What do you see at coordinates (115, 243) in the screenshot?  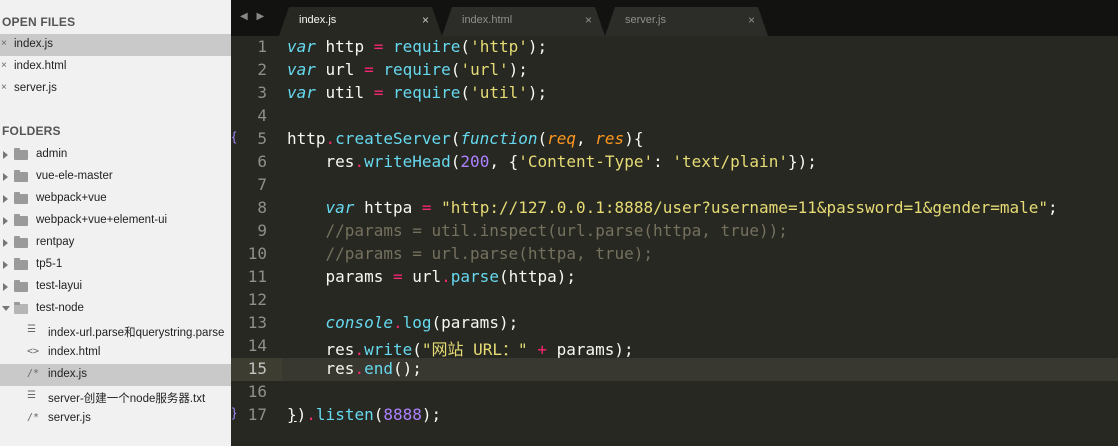 I see `folder-item: rentpay` at bounding box center [115, 243].